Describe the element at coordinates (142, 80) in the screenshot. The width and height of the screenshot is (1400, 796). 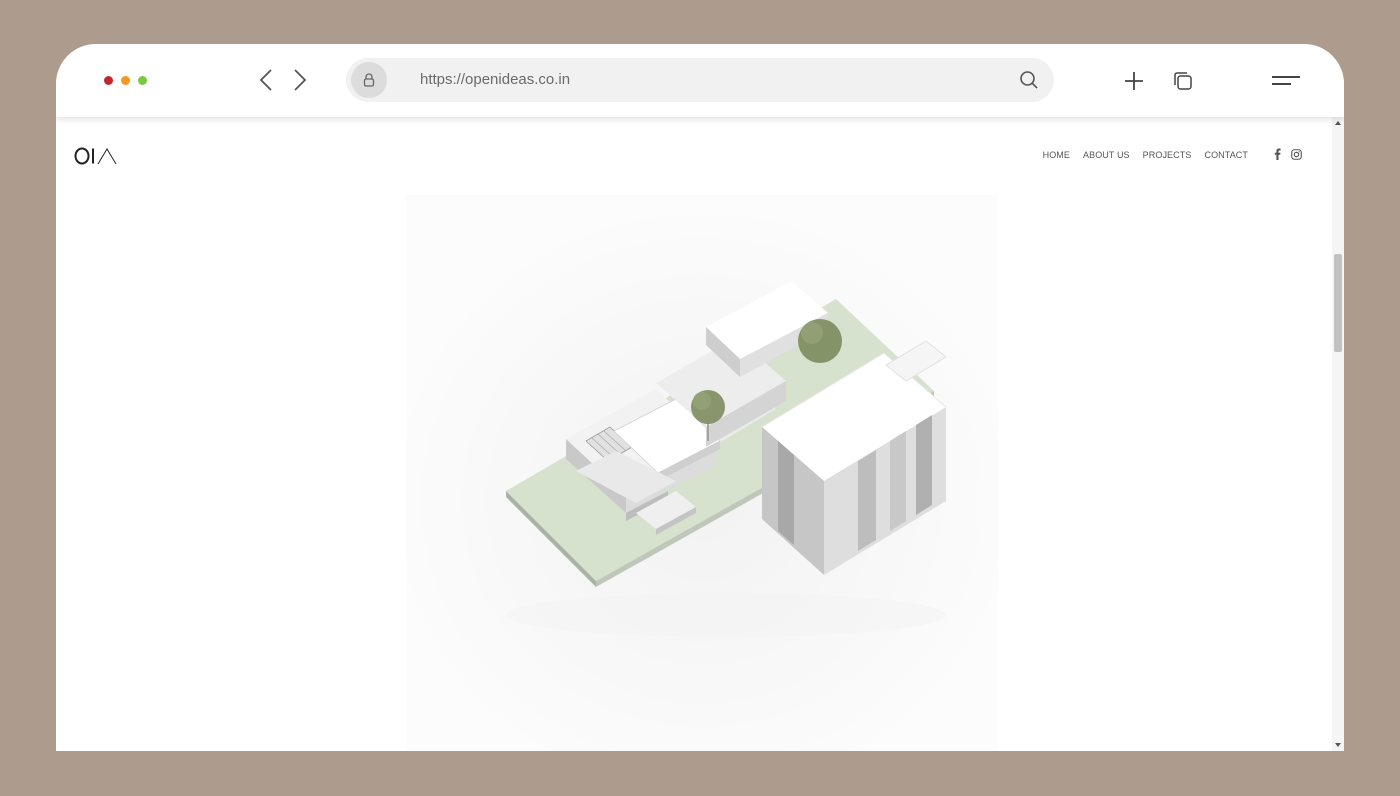
I see `maximize-window-button` at that location.